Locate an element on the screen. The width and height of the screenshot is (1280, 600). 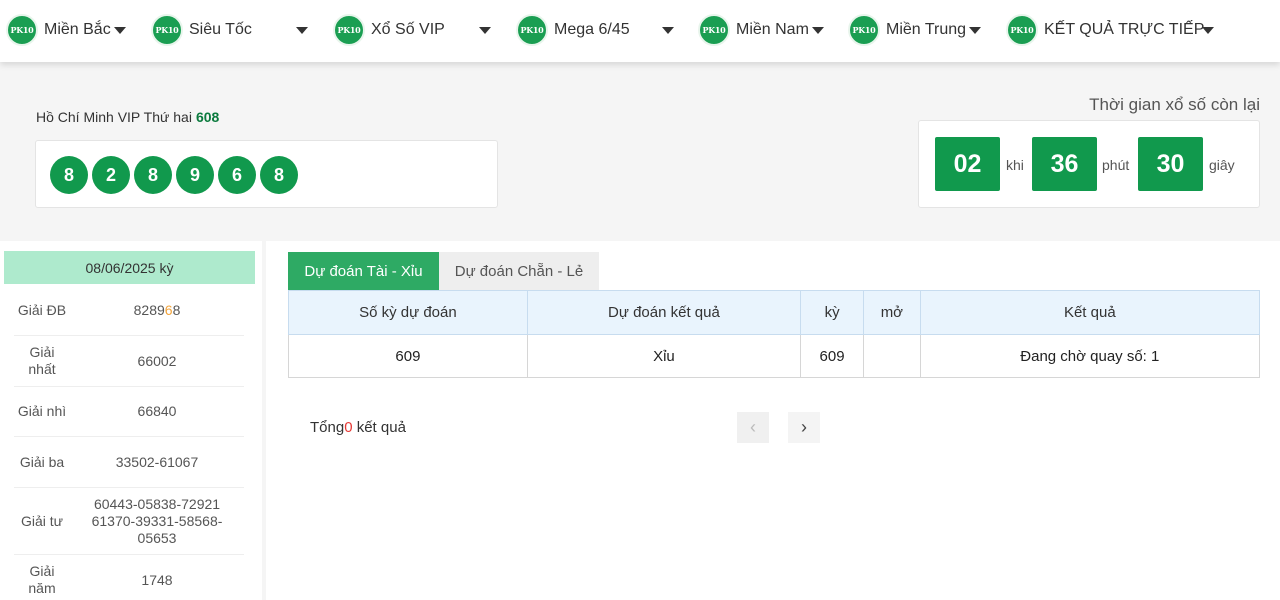
nav-label: Xổ Số VIP is located at coordinates (408, 29).